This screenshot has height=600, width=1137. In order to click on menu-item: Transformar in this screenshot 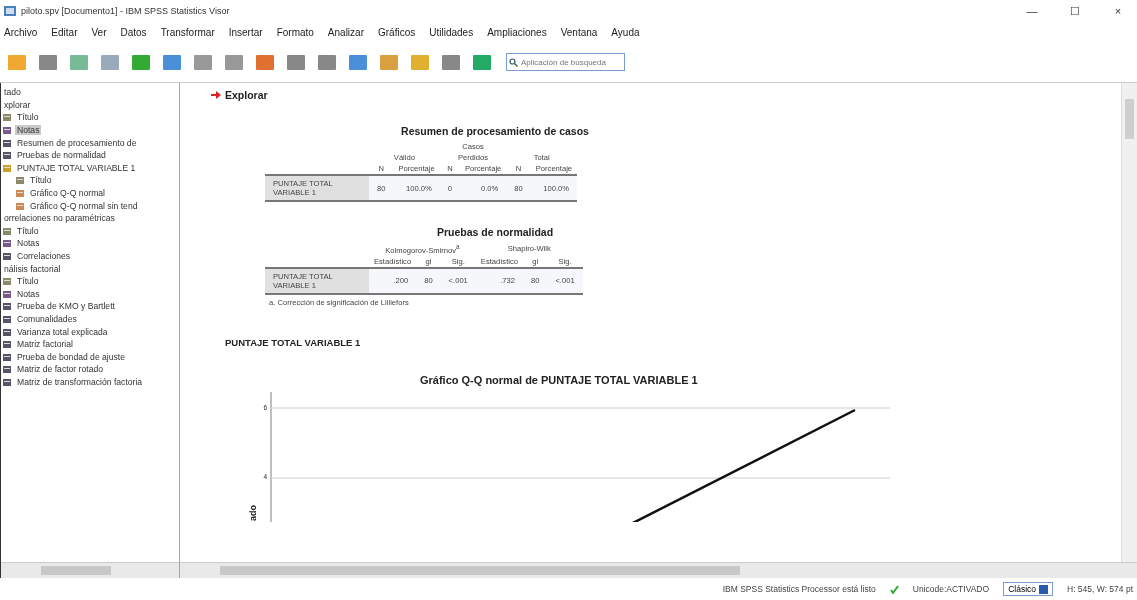, I will do `click(187, 32)`.